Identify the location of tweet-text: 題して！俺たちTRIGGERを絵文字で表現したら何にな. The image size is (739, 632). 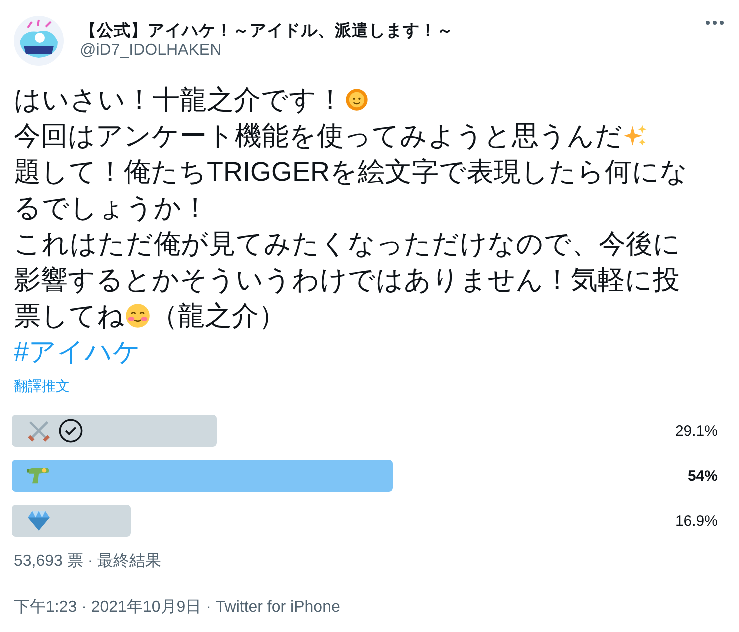
(351, 172).